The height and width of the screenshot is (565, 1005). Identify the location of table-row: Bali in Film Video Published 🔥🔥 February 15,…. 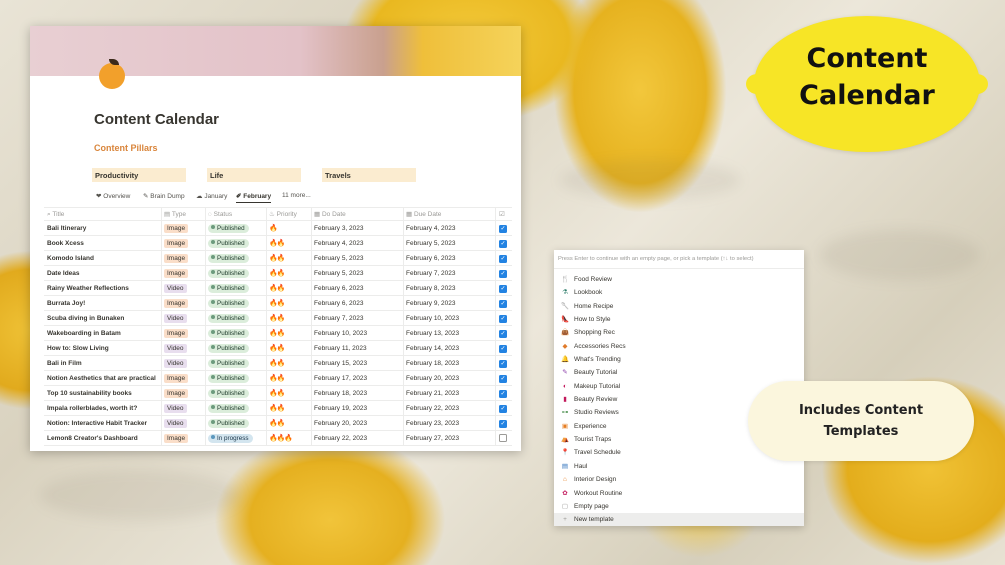
(278, 363).